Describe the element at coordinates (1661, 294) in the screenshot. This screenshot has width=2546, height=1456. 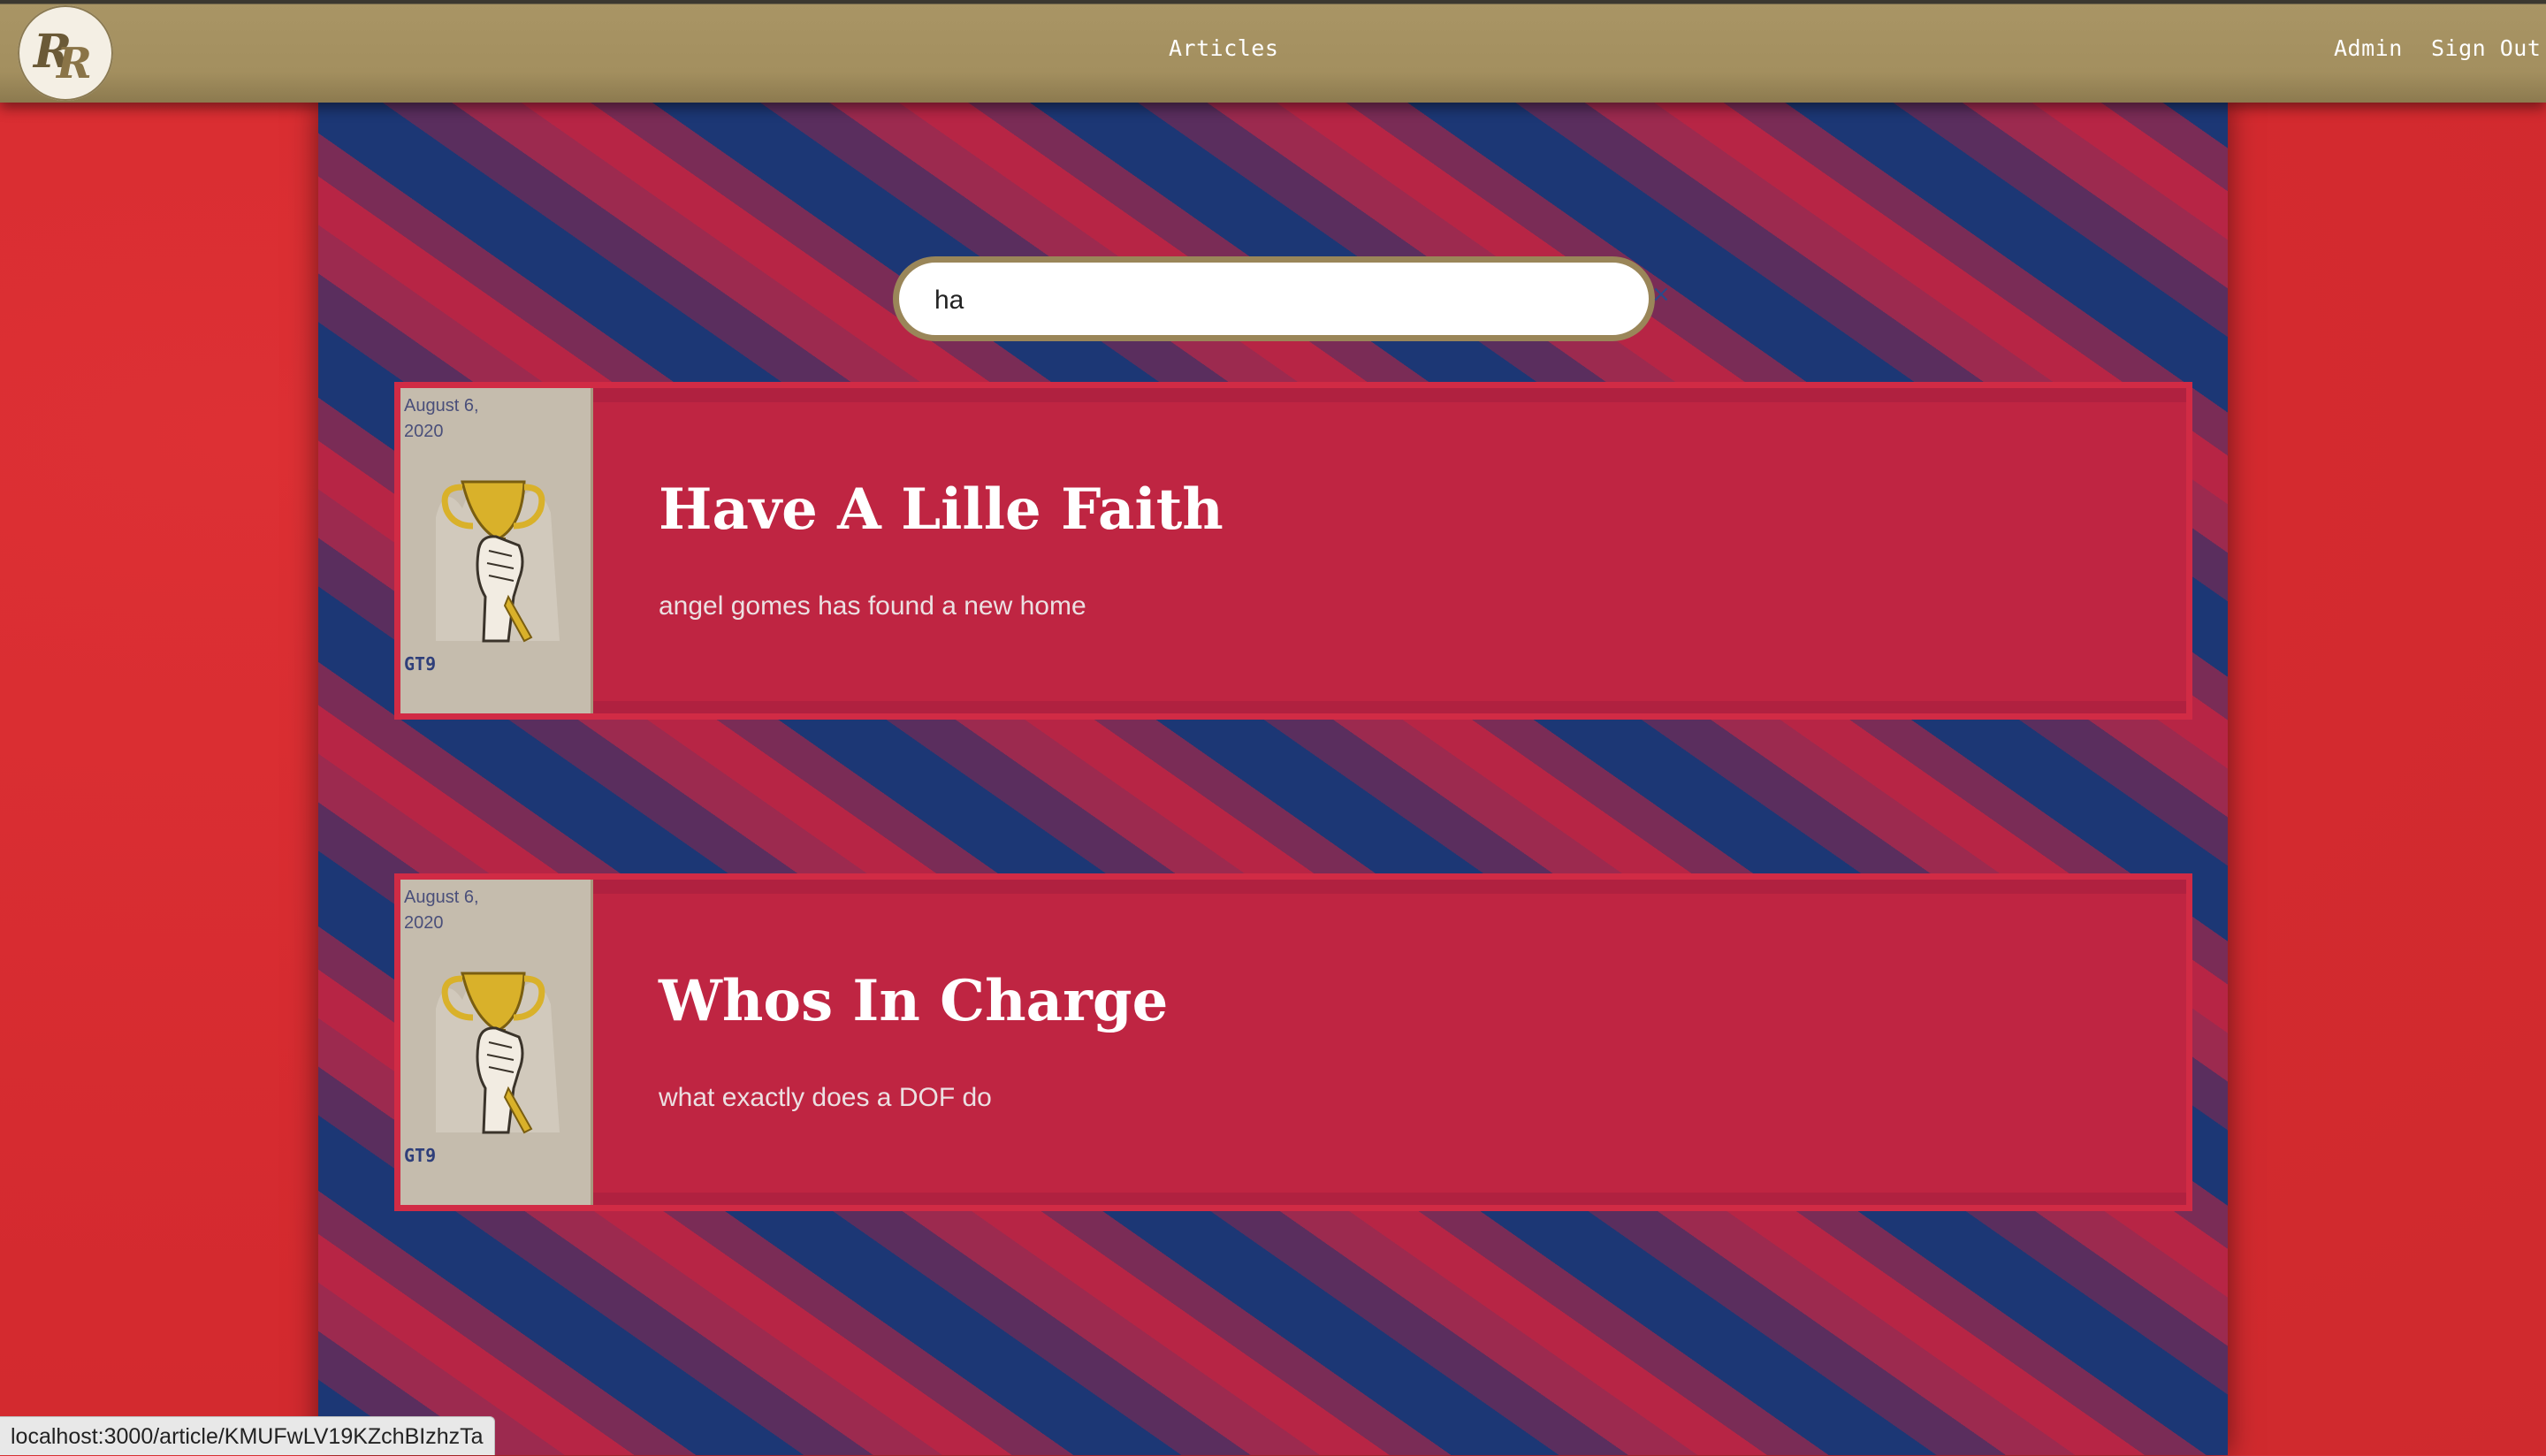
I see `clear-search-icon: ×` at that location.